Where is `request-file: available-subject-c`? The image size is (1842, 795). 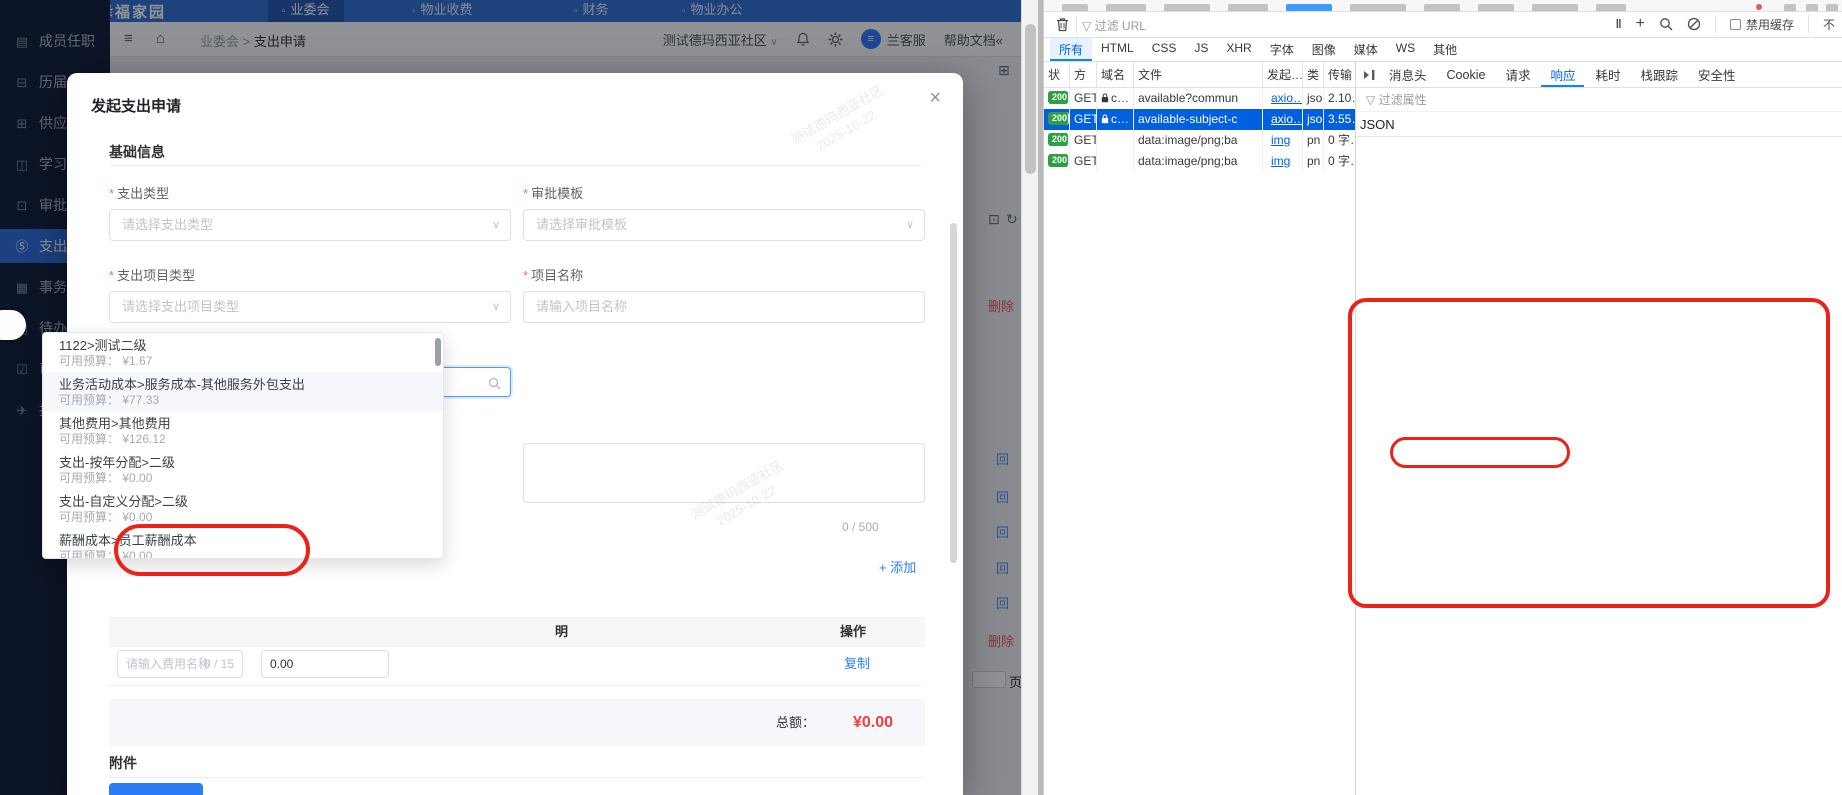 request-file: available-subject-c is located at coordinates (1198, 119).